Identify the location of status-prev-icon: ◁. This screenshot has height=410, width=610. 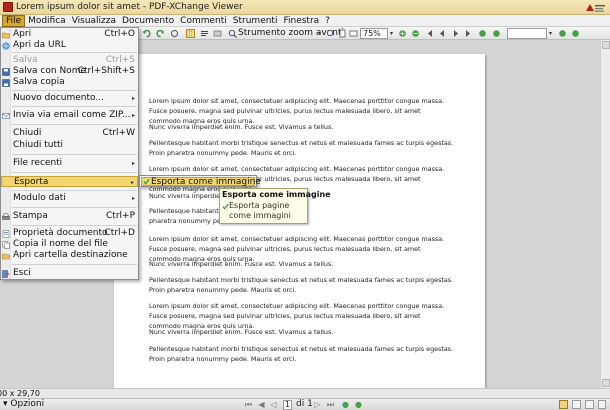
(273, 404).